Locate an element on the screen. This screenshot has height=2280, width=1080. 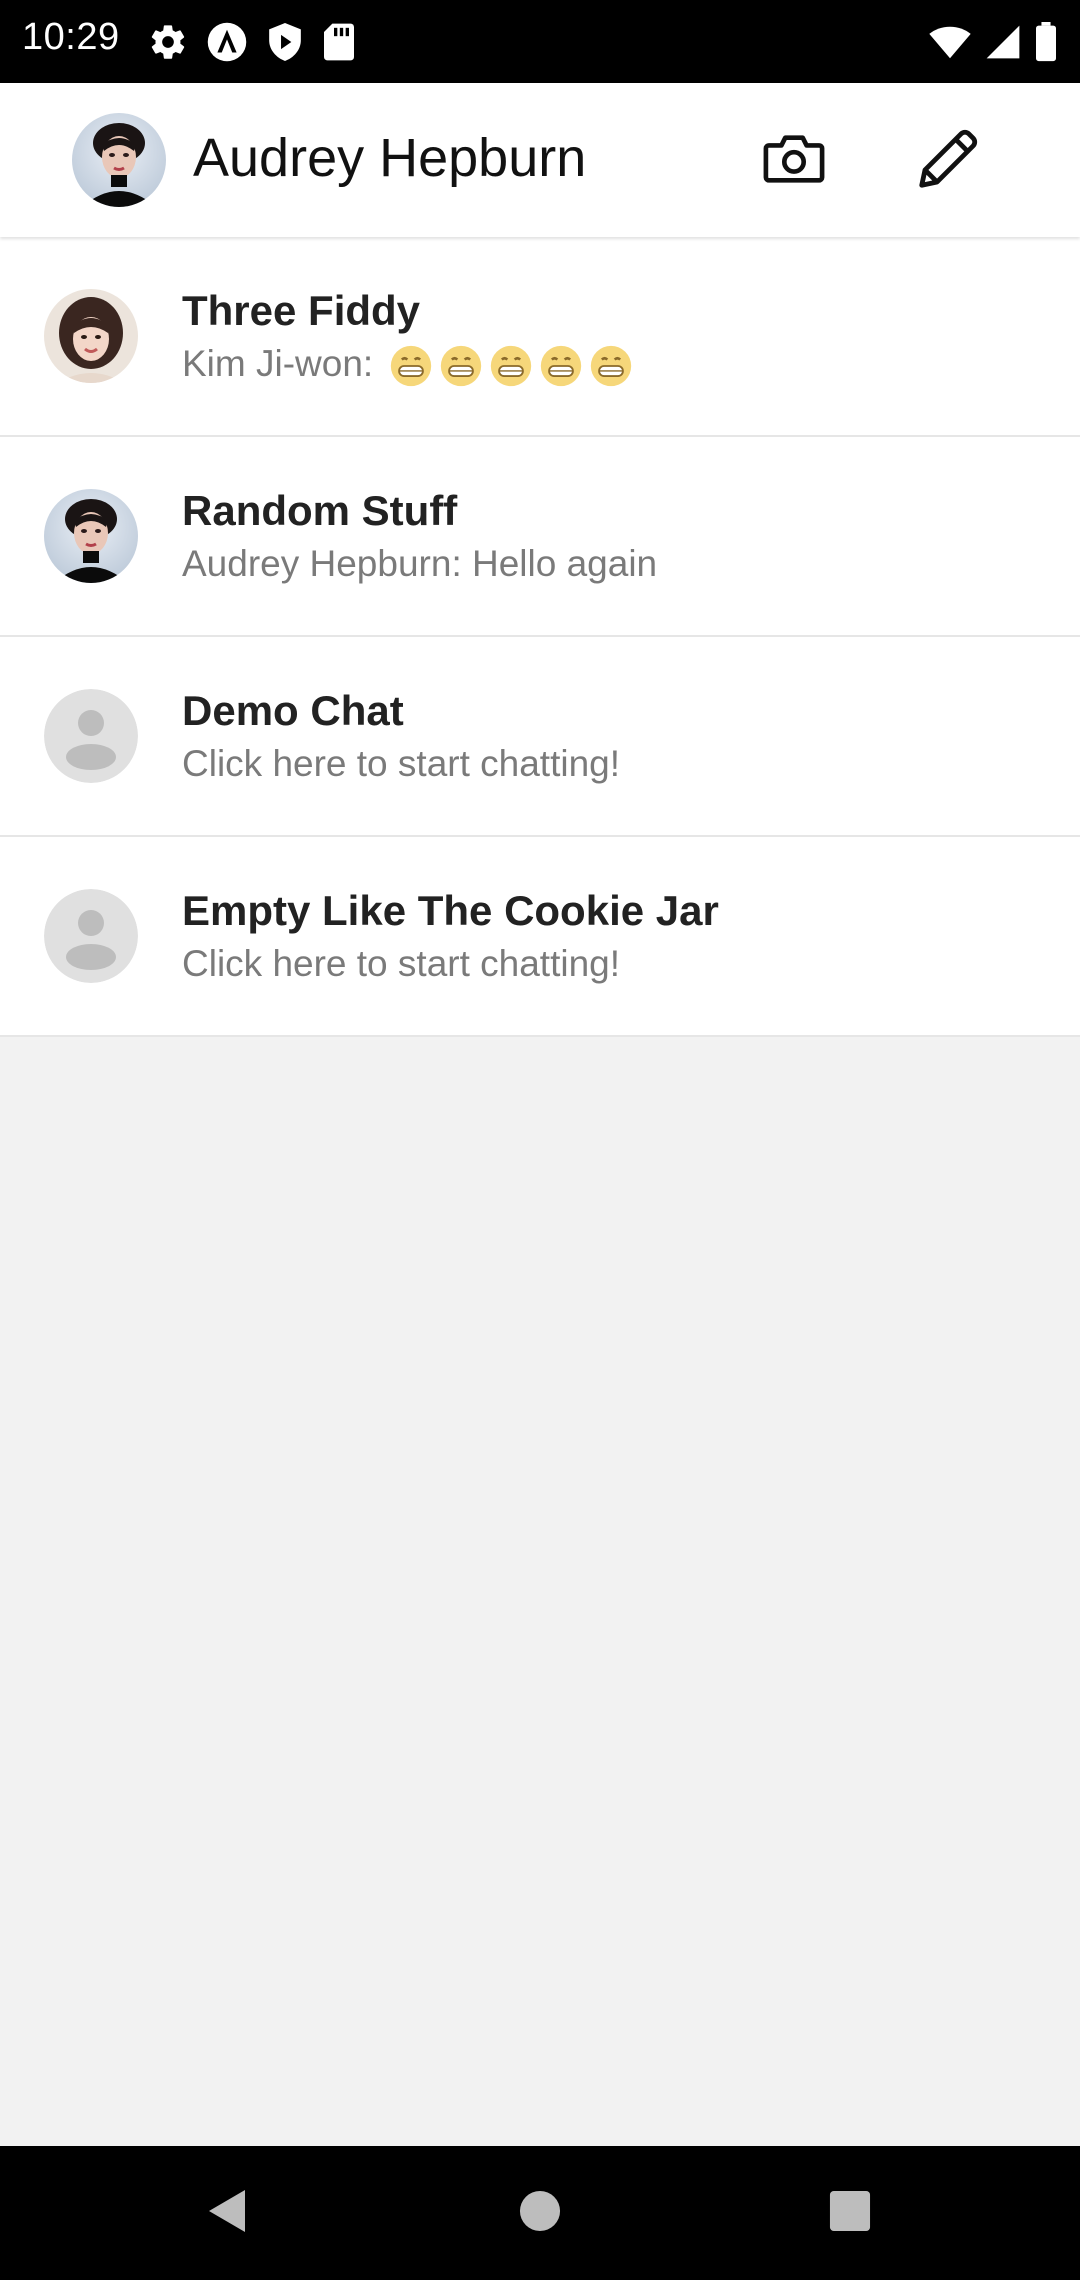
camera-icon is located at coordinates (794, 161).